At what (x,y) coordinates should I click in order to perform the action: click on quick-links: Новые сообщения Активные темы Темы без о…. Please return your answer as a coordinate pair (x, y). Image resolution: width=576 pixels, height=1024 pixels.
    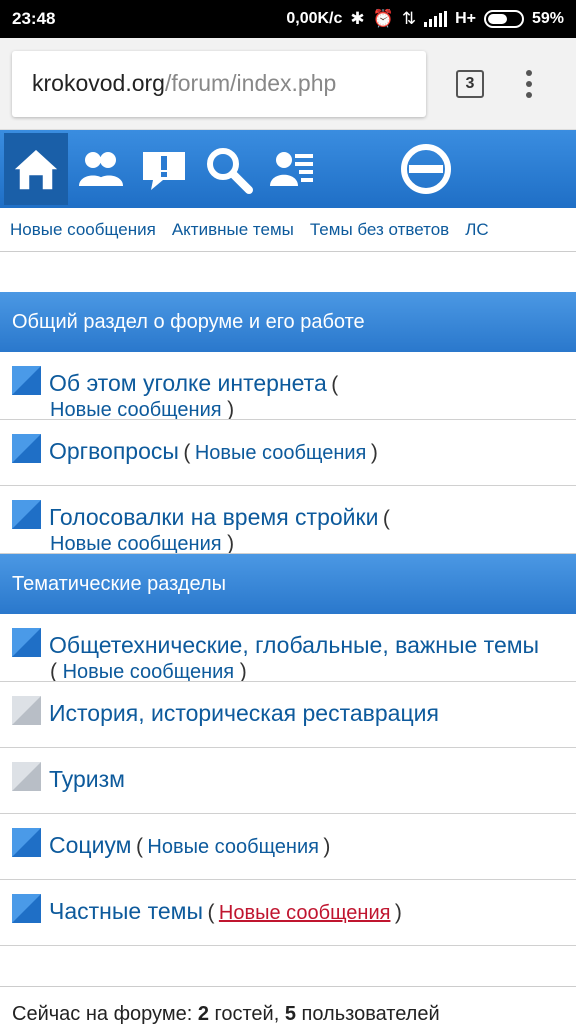
    Looking at the image, I should click on (288, 230).